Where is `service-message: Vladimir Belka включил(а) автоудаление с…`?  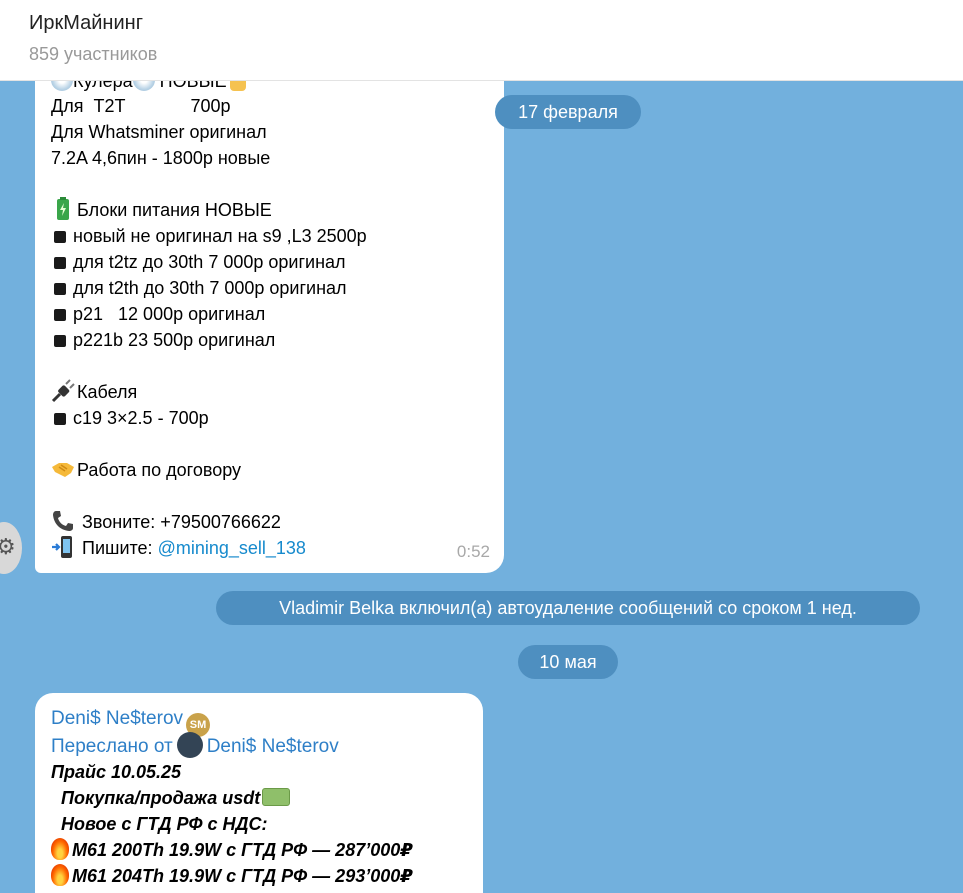 service-message: Vladimir Belka включил(а) автоудаление с… is located at coordinates (568, 608).